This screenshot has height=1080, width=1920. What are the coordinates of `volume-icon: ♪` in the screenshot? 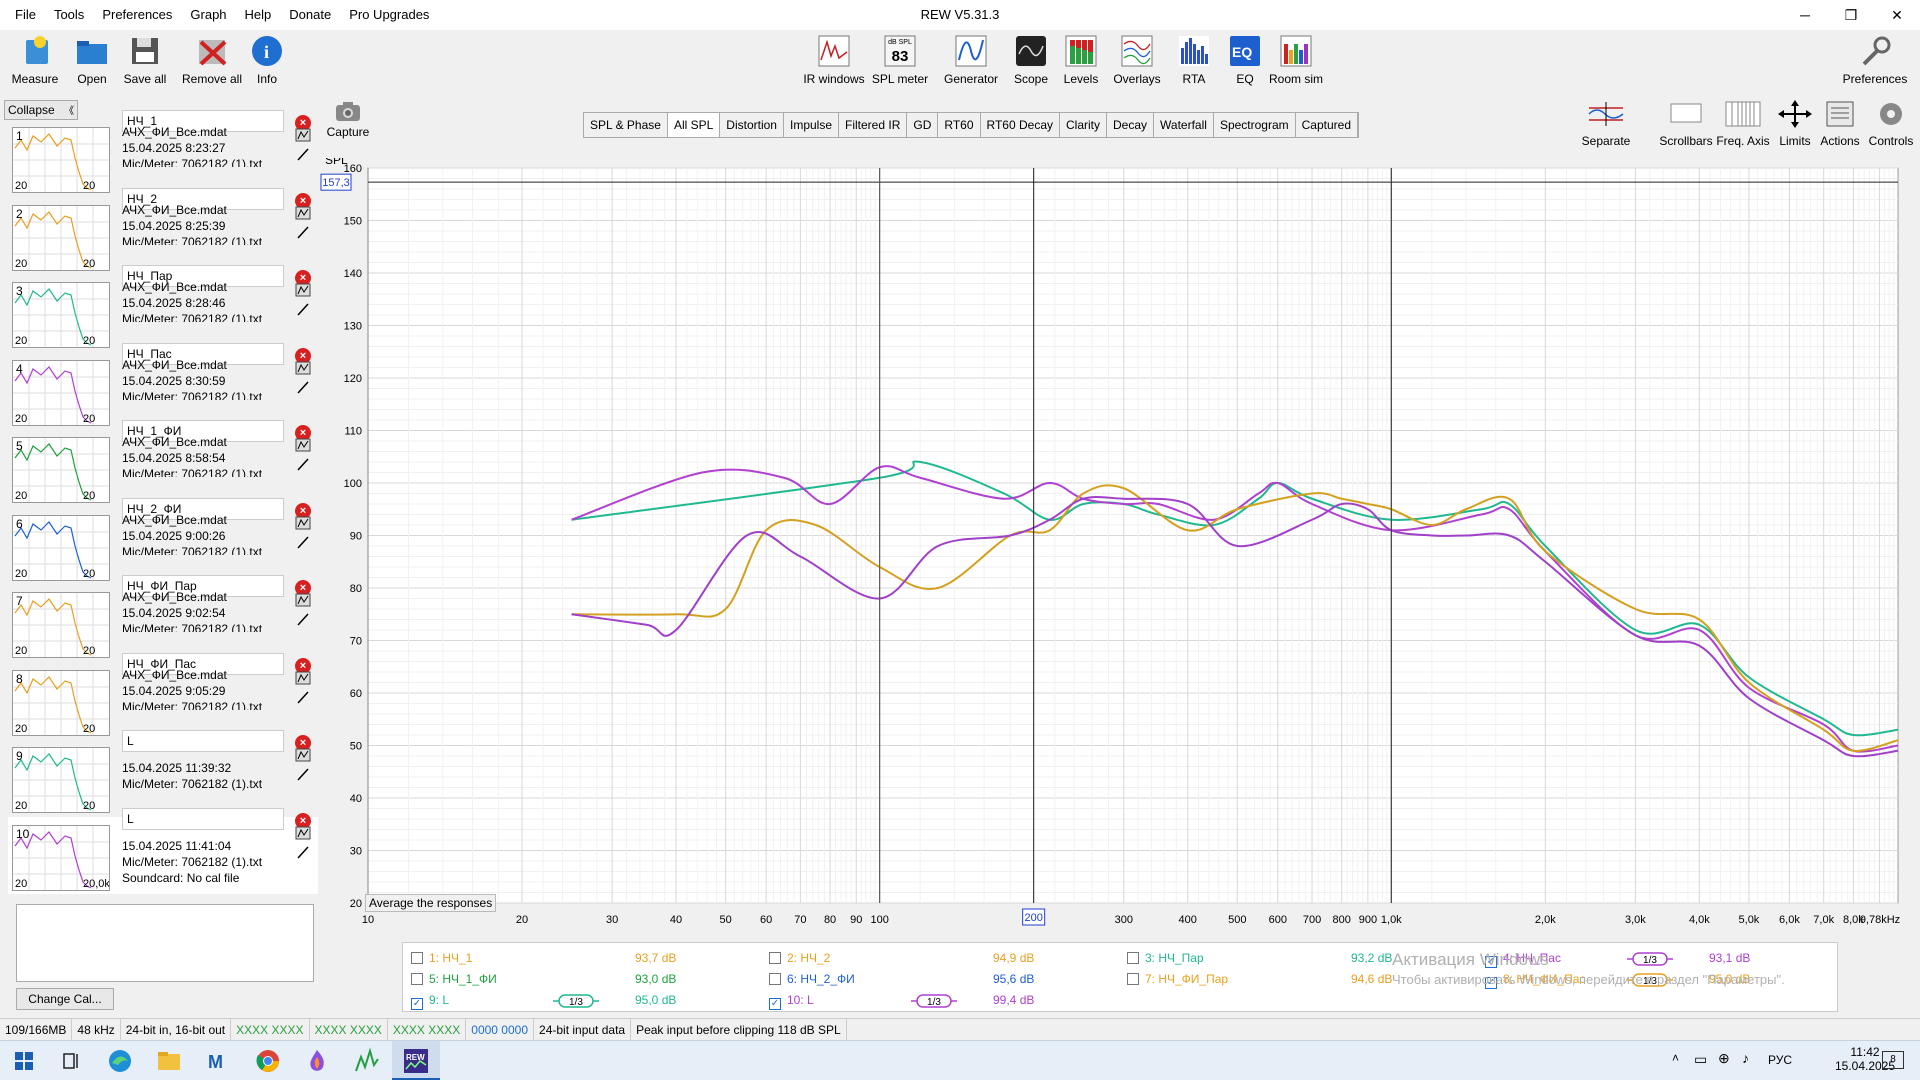 It's located at (1745, 1058).